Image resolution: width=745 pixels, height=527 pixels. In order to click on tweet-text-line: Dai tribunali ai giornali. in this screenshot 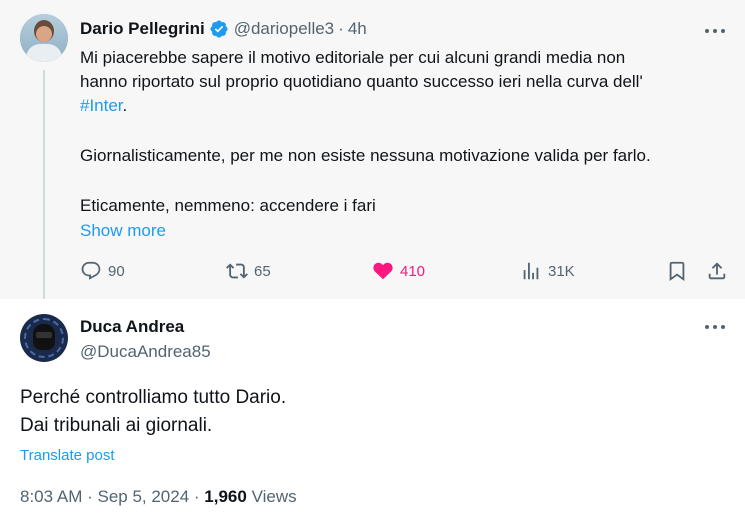, I will do `click(116, 425)`.